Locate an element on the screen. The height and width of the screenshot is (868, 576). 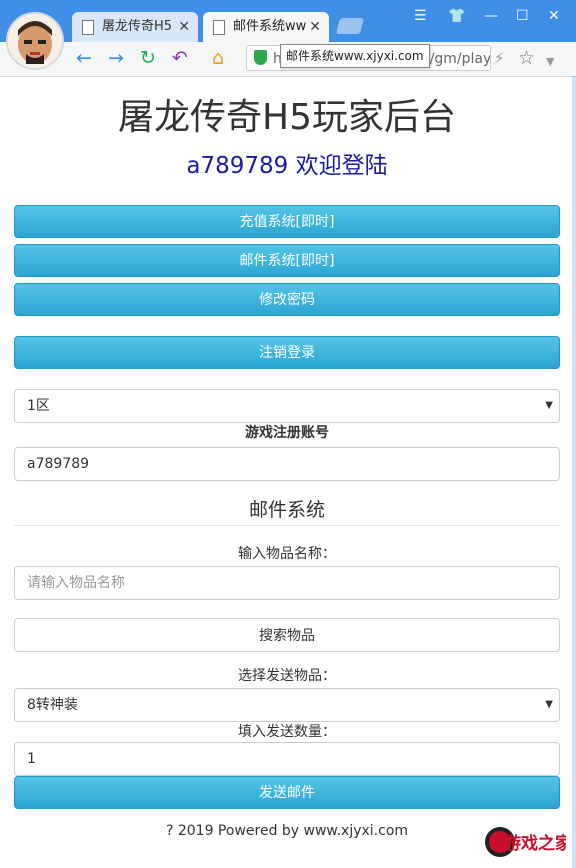
account-field: a789789 is located at coordinates (287, 464).